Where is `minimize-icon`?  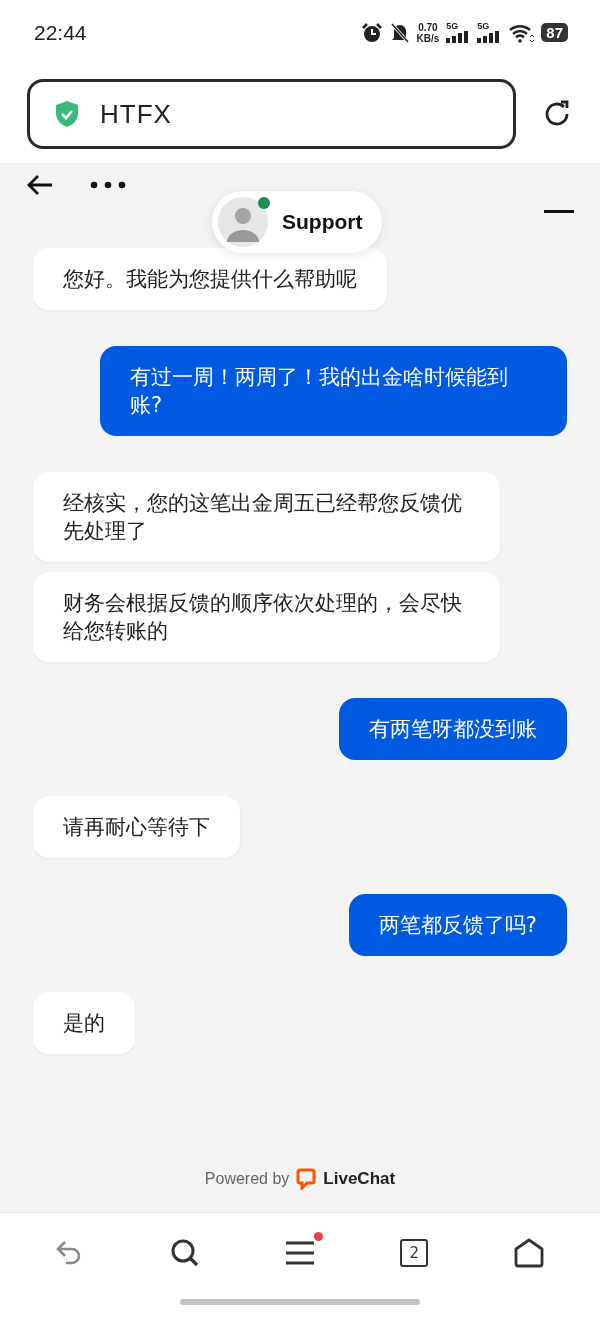
minimize-icon is located at coordinates (559, 211).